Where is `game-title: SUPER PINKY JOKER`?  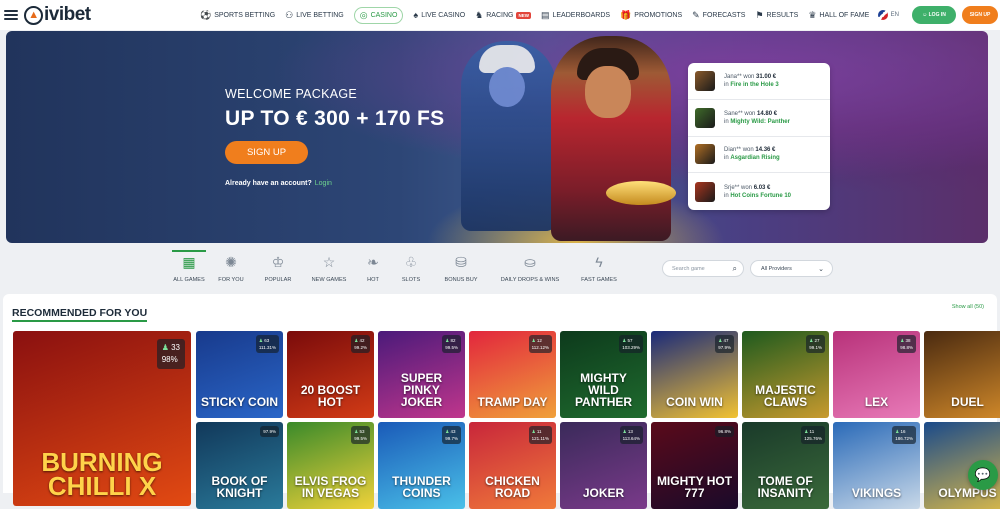 game-title: SUPER PINKY JOKER is located at coordinates (421, 390).